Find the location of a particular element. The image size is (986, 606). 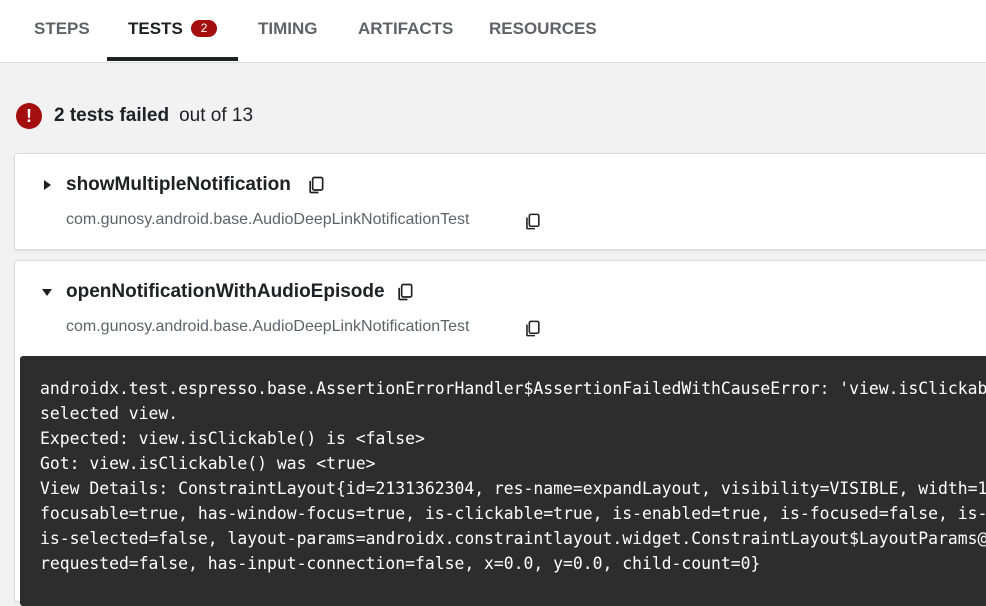

log-line: Expected: view.isClickable() is <false> is located at coordinates (232, 438).